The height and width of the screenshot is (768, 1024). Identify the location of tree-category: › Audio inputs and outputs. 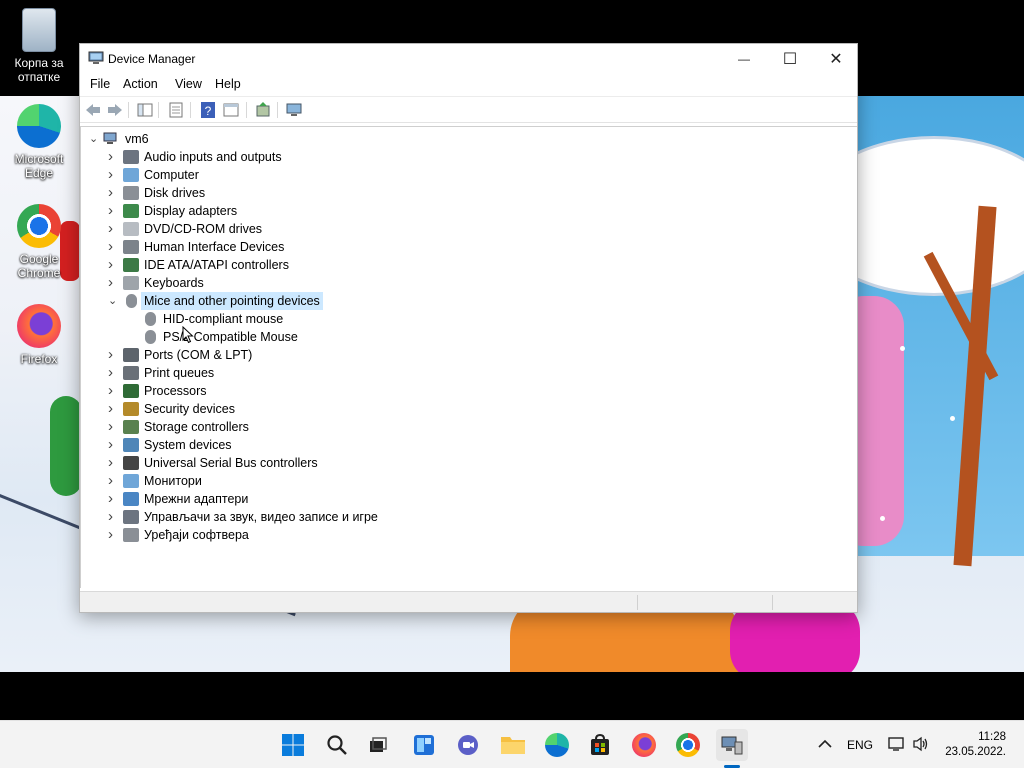
(281, 157).